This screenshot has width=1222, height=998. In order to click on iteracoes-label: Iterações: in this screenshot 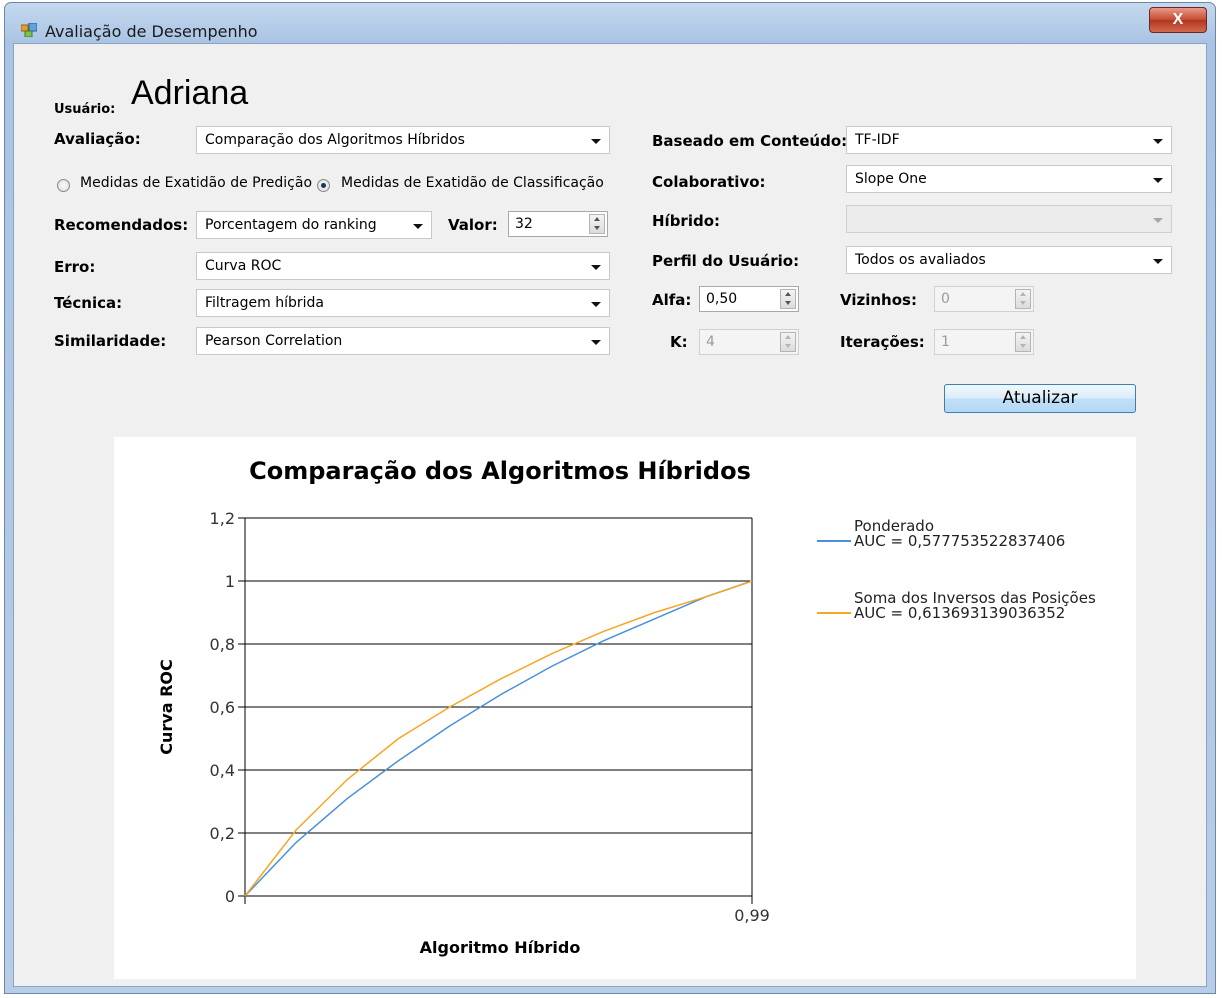, I will do `click(882, 342)`.